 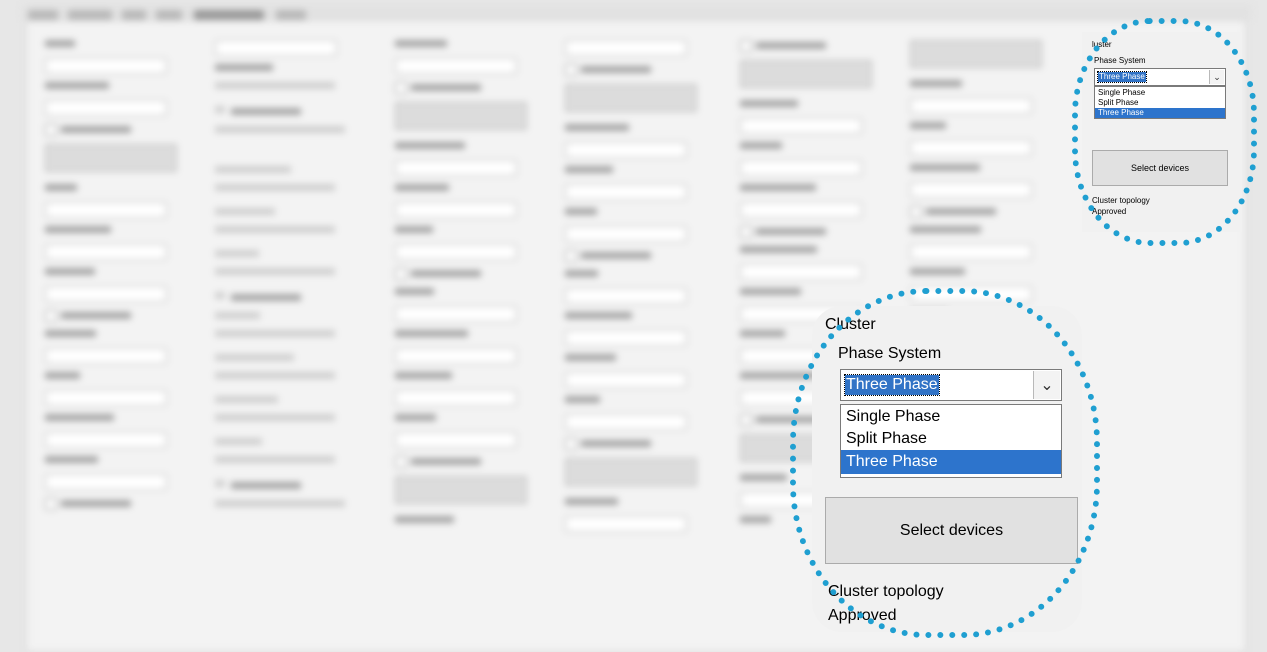 What do you see at coordinates (1160, 168) in the screenshot?
I see `select-devices-button-small: Select devices` at bounding box center [1160, 168].